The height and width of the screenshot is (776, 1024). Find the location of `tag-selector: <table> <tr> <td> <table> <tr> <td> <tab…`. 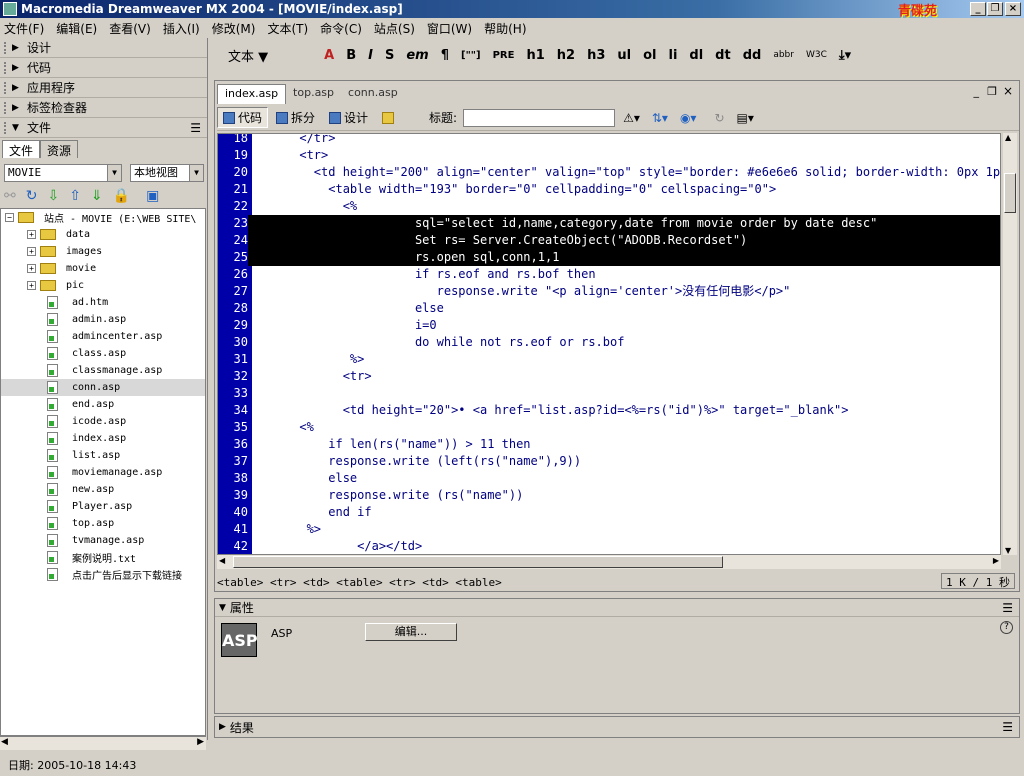

tag-selector: <table> <tr> <td> <table> <tr> <td> <tab… is located at coordinates (618, 582).